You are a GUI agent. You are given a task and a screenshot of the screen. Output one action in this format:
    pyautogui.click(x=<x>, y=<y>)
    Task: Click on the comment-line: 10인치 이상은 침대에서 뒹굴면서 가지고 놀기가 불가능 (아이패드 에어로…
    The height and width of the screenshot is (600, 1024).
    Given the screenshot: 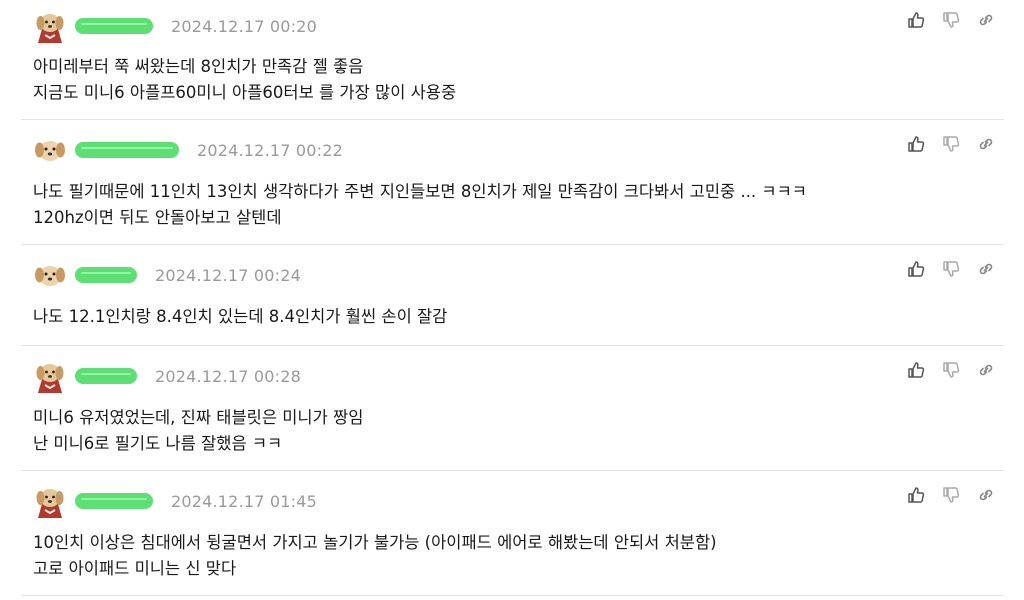 What is the action you would take?
    pyautogui.click(x=375, y=542)
    